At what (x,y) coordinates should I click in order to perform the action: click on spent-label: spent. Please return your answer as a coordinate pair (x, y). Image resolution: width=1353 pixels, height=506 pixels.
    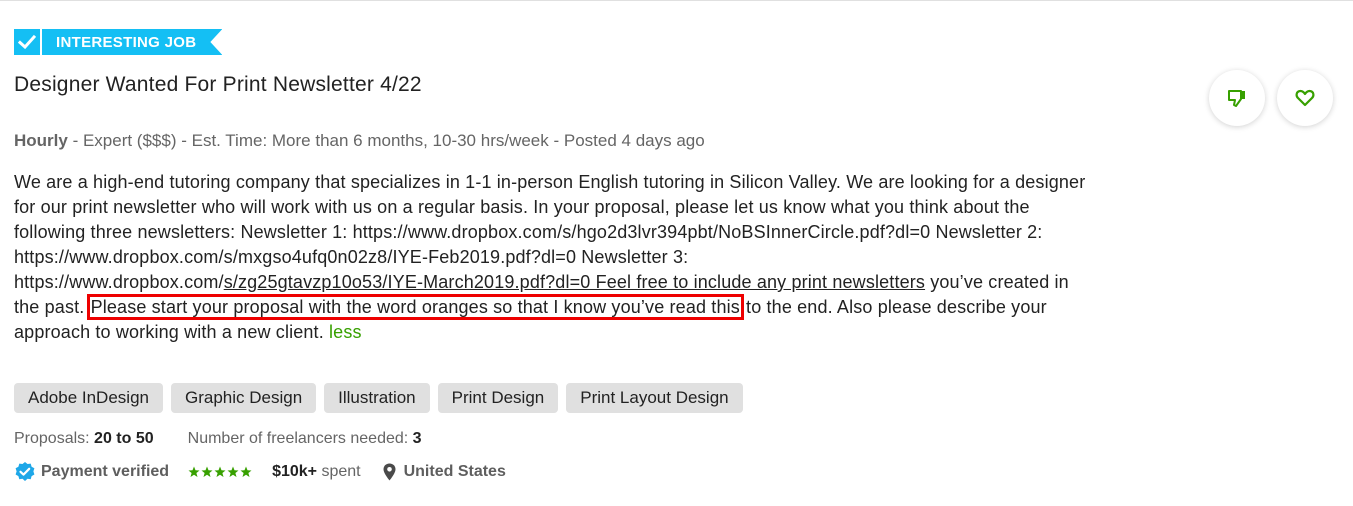
    Looking at the image, I should click on (339, 471).